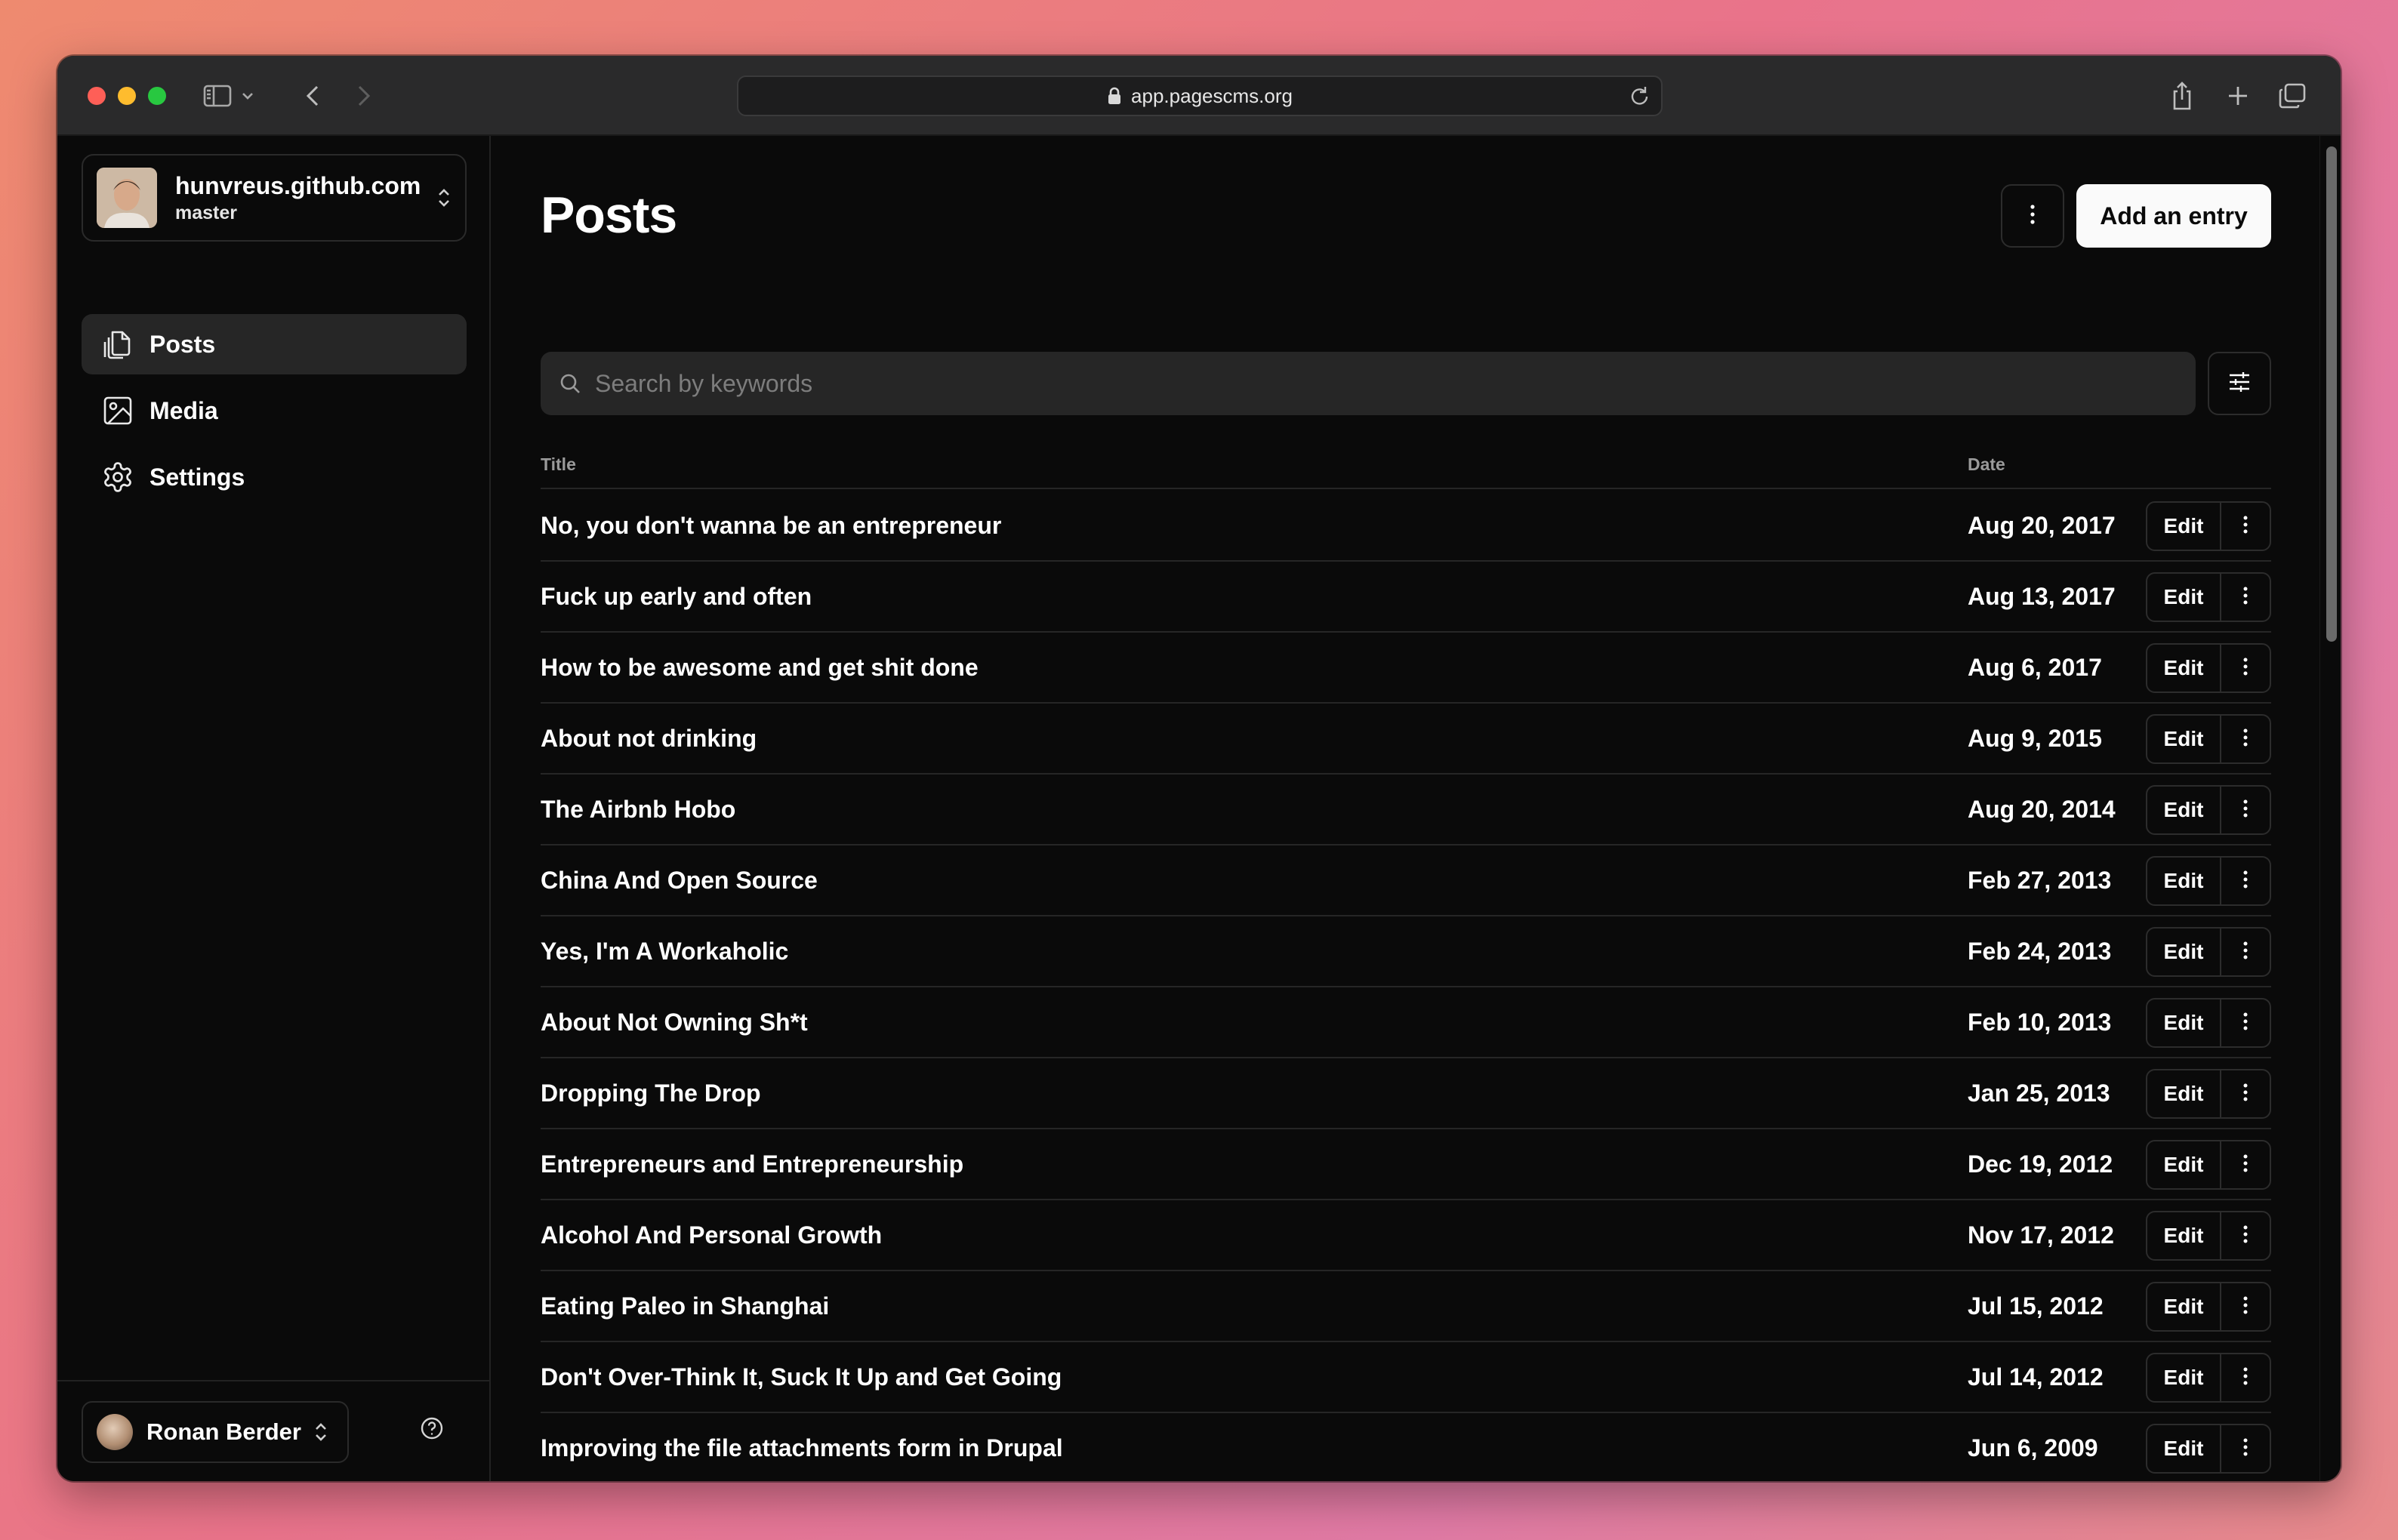  I want to click on sidebar-footer: Ronan Berder, so click(273, 1430).